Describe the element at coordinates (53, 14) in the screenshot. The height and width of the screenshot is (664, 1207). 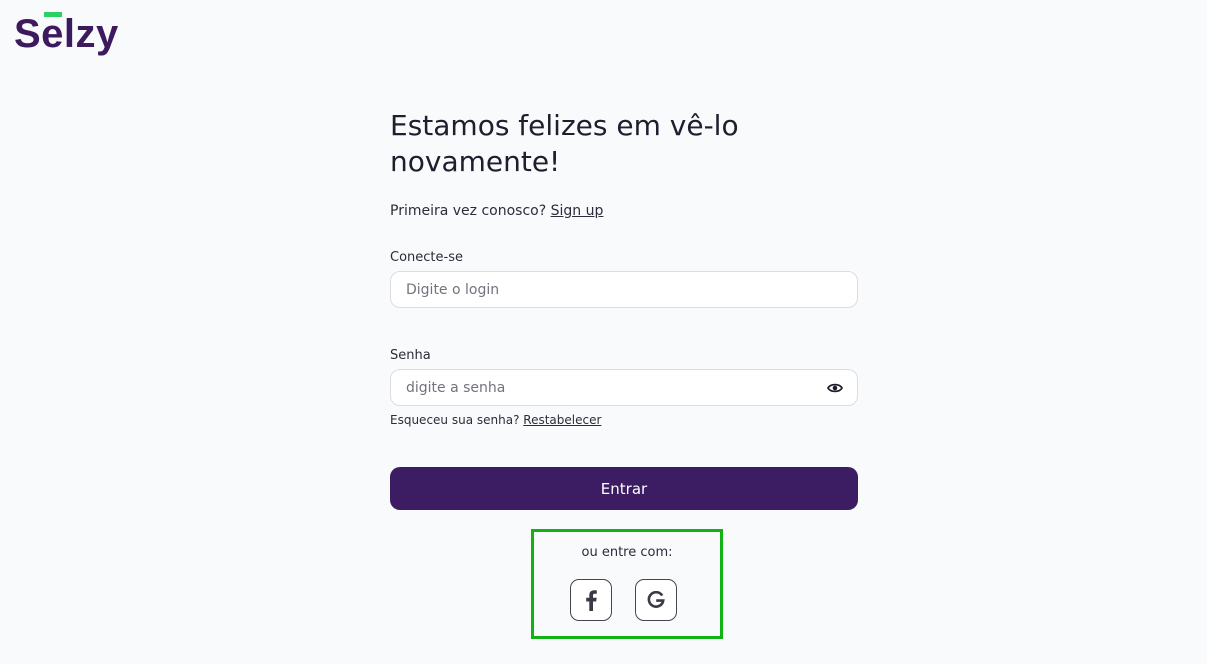
I see `logo-accent-bar` at that location.